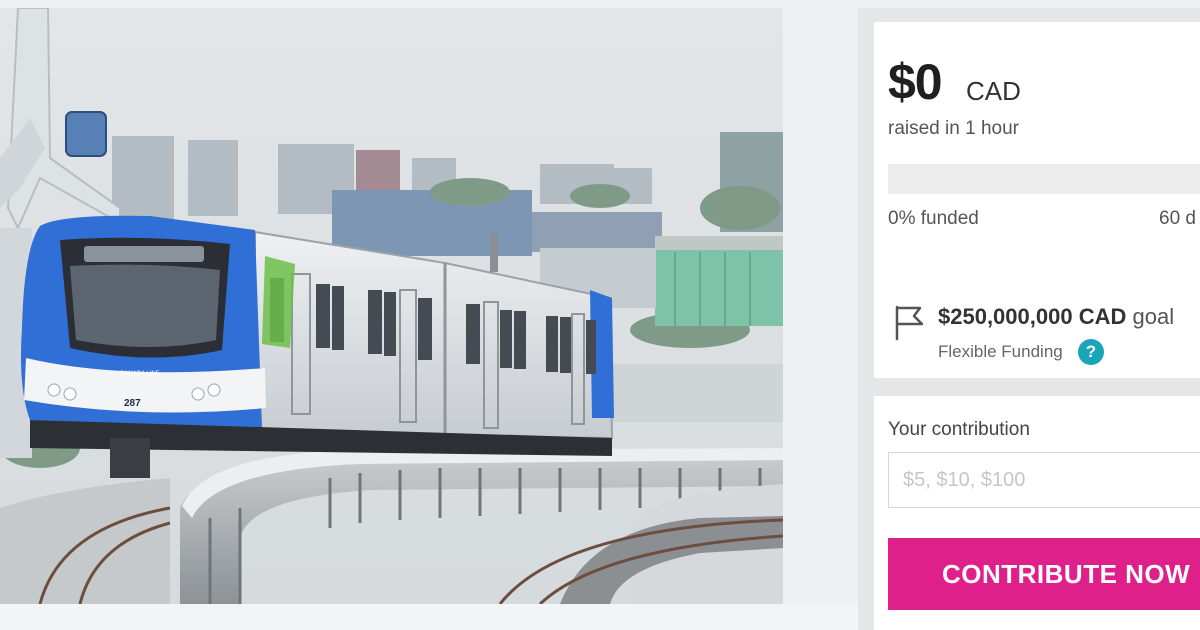  What do you see at coordinates (132, 403) in the screenshot?
I see `train-car-number: 287` at bounding box center [132, 403].